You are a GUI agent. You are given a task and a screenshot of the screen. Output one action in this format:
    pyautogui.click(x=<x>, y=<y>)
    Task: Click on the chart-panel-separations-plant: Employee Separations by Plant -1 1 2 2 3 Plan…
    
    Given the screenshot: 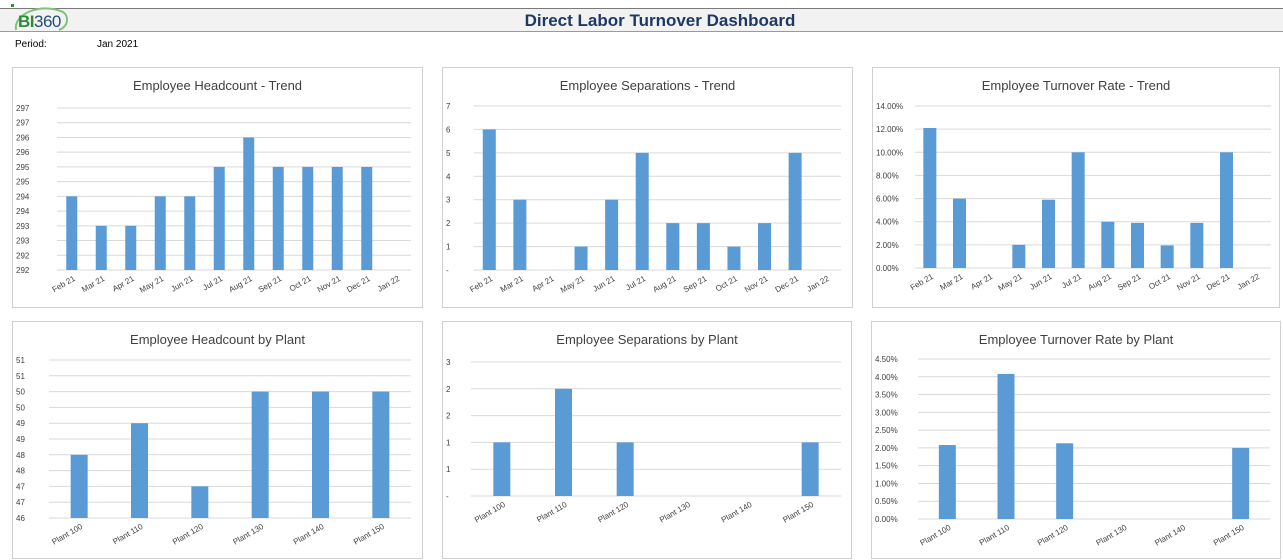 What is the action you would take?
    pyautogui.click(x=647, y=440)
    